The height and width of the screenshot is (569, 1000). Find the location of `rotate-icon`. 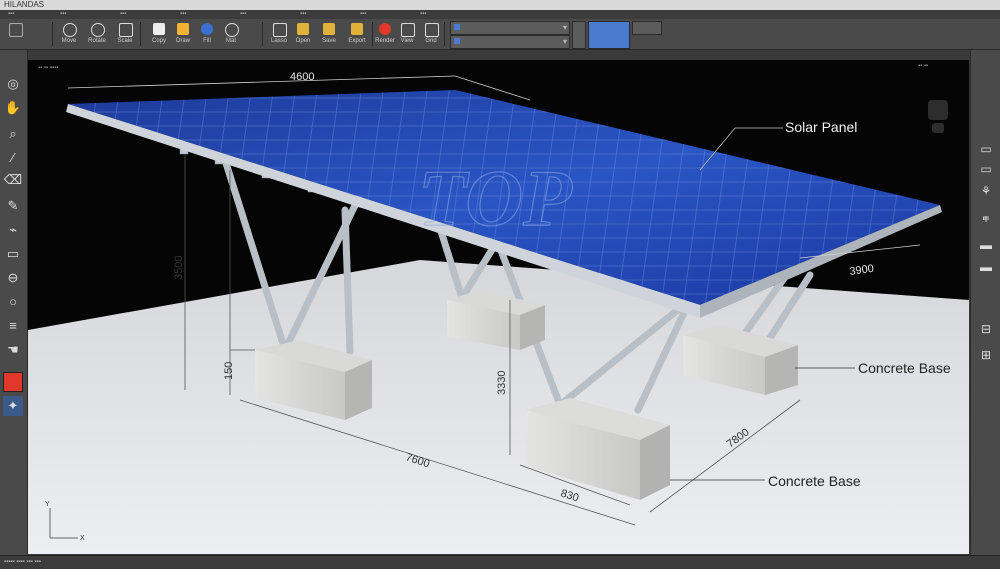

rotate-icon is located at coordinates (98, 30).